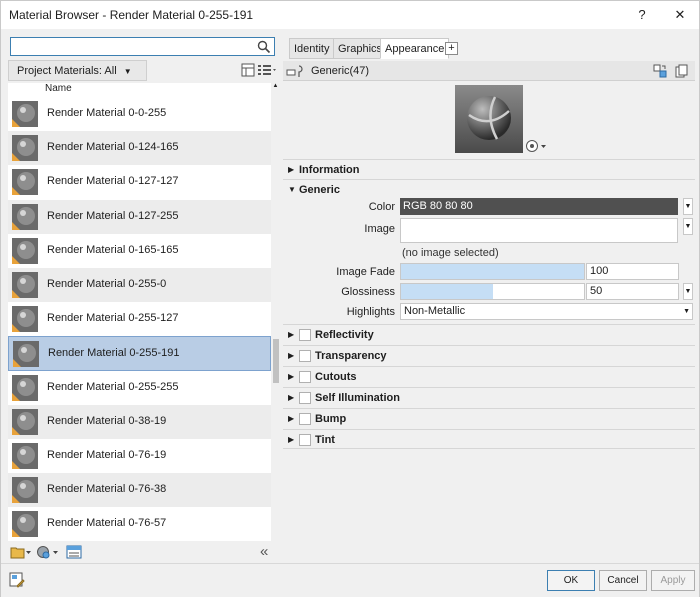 The width and height of the screenshot is (700, 597). What do you see at coordinates (113, 249) in the screenshot?
I see `material-list-item-label: Render Material 0-165-165` at bounding box center [113, 249].